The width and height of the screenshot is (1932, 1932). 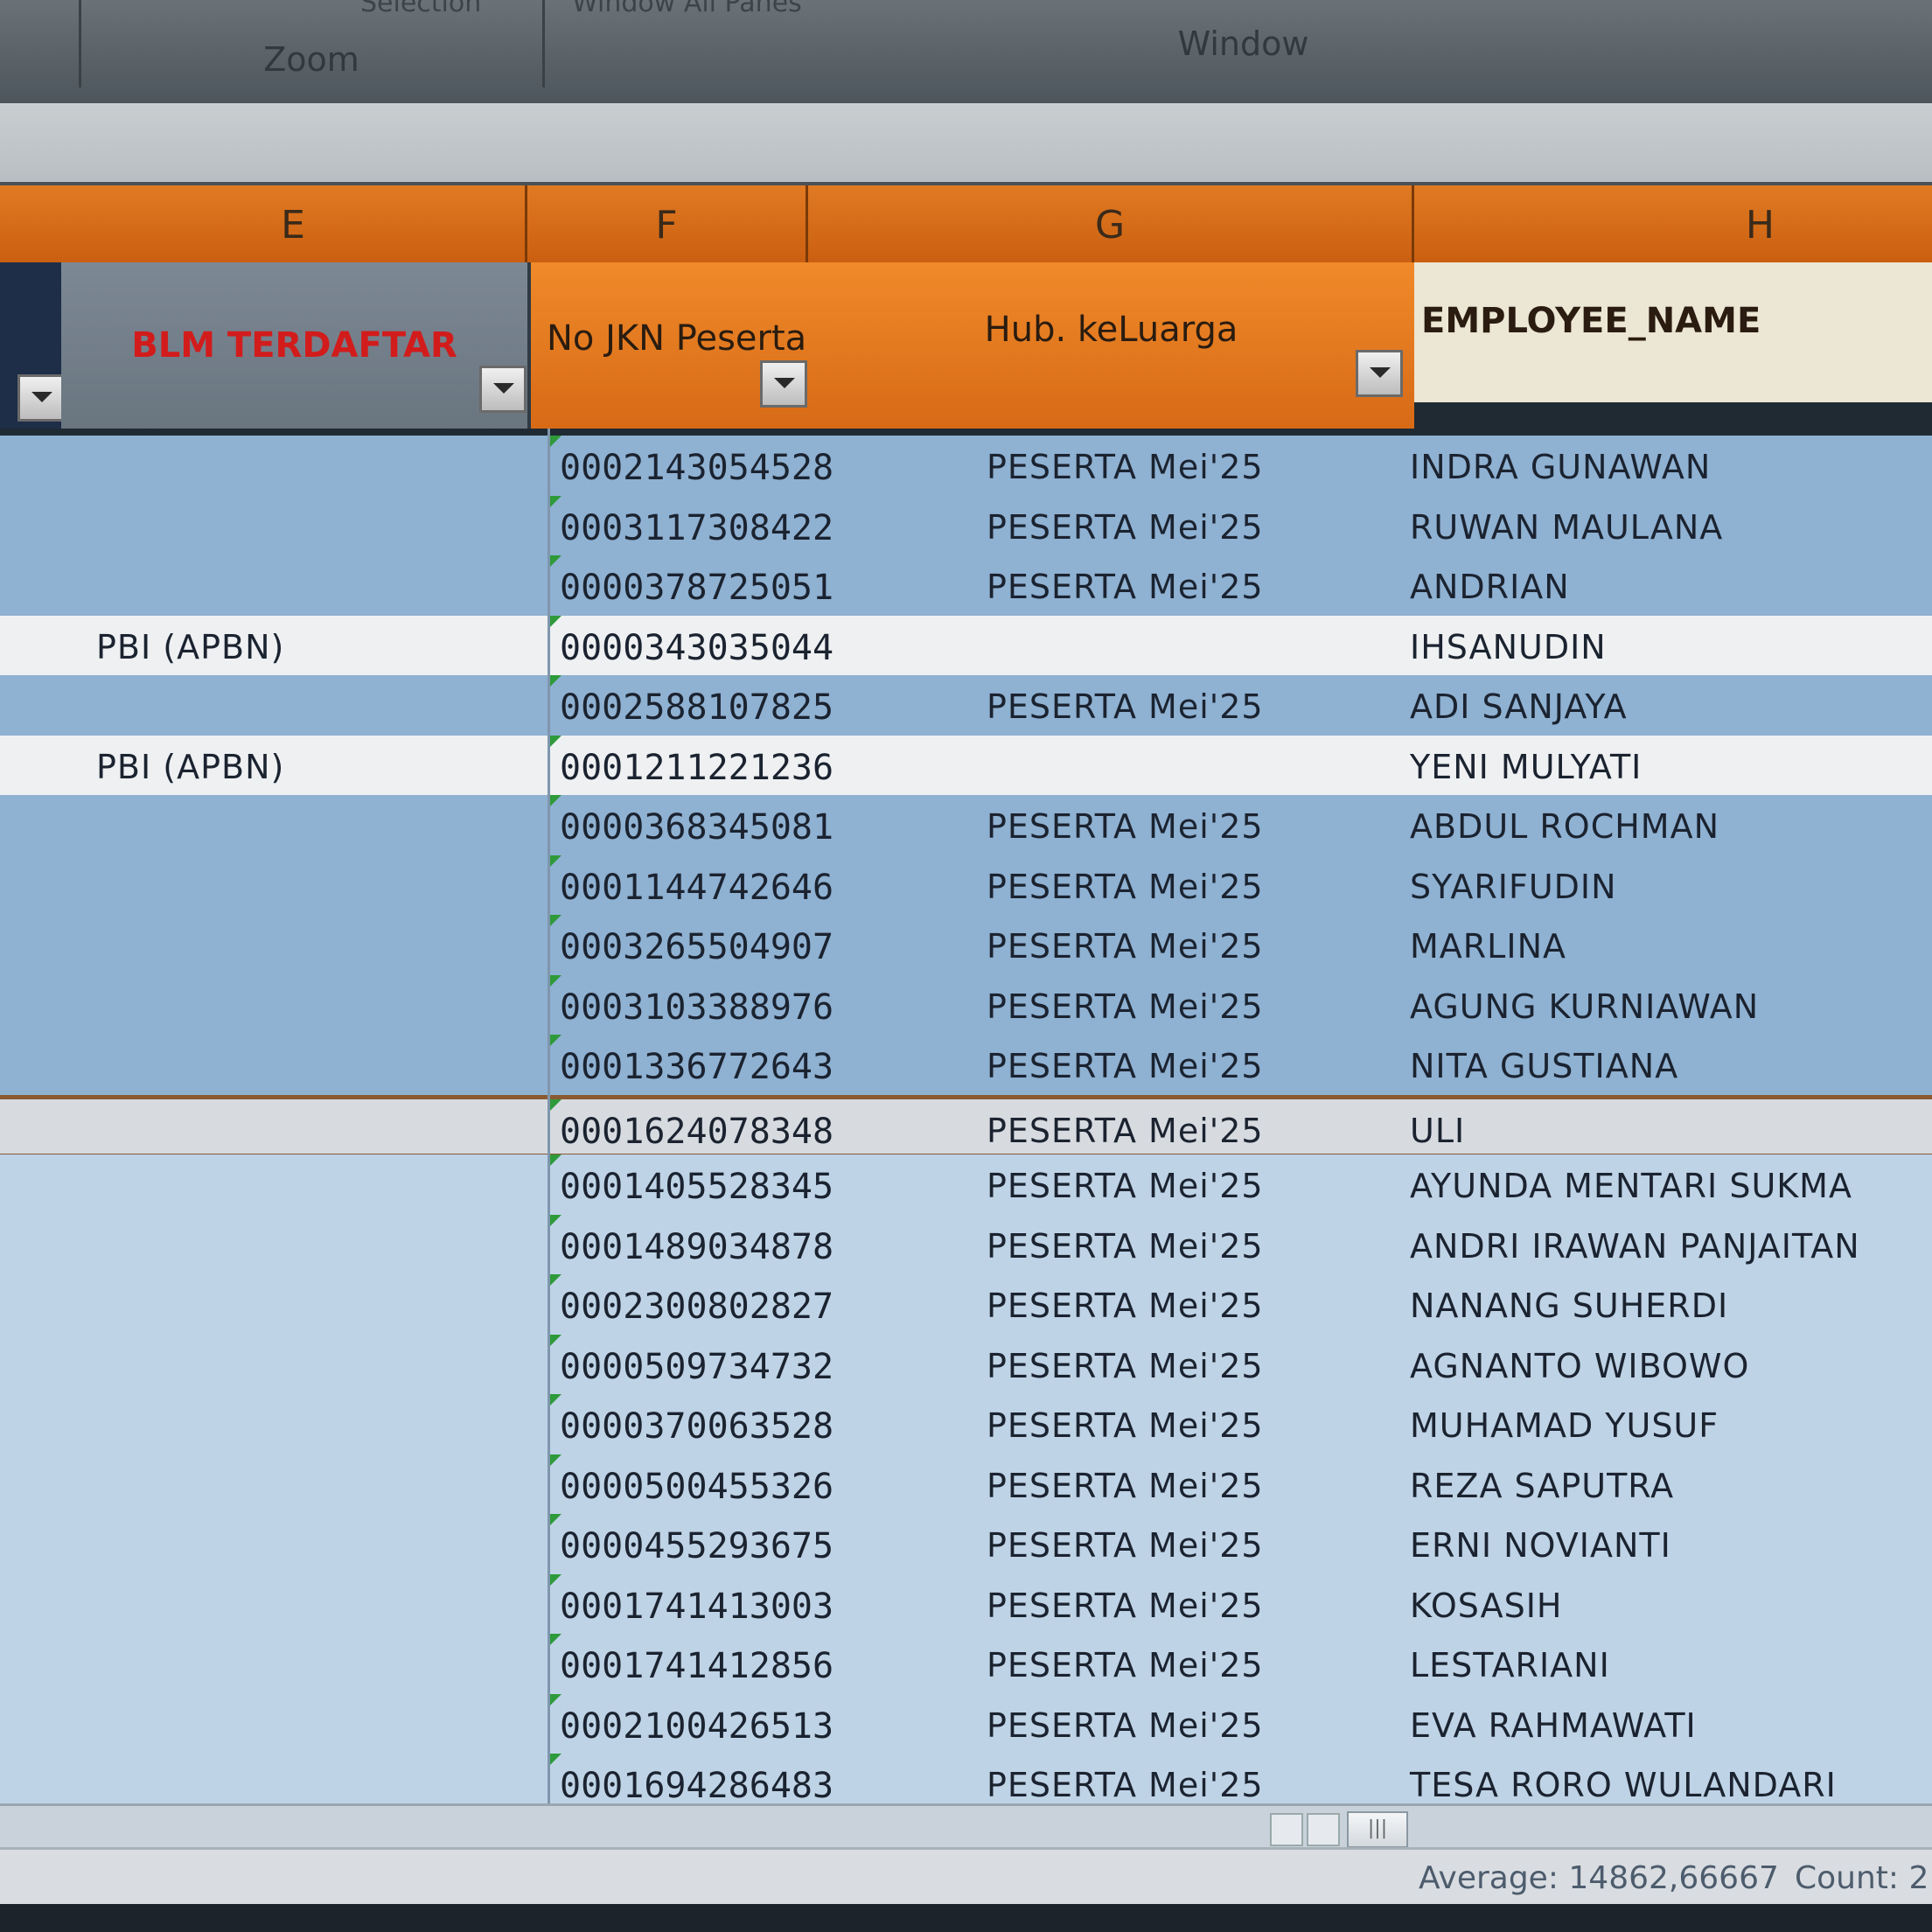 What do you see at coordinates (966, 886) in the screenshot?
I see `table-row: 0001144742646 PESERTA Mei'25 SYARIFUDIN` at bounding box center [966, 886].